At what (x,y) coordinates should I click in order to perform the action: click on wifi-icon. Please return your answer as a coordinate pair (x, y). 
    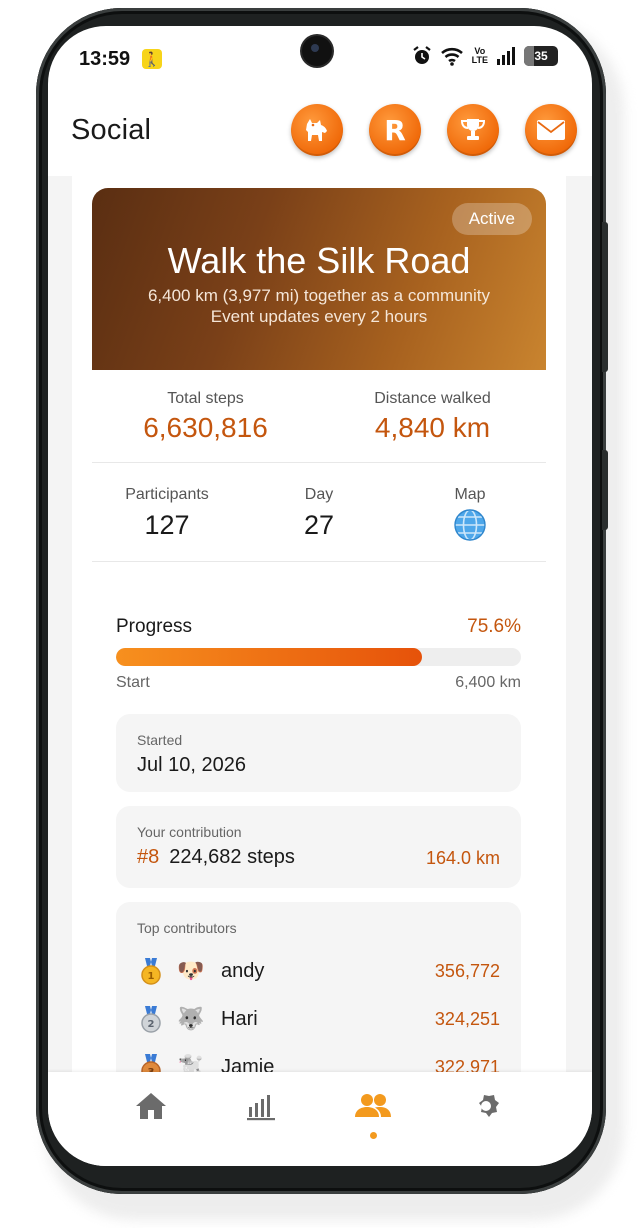
    Looking at the image, I should click on (451, 56).